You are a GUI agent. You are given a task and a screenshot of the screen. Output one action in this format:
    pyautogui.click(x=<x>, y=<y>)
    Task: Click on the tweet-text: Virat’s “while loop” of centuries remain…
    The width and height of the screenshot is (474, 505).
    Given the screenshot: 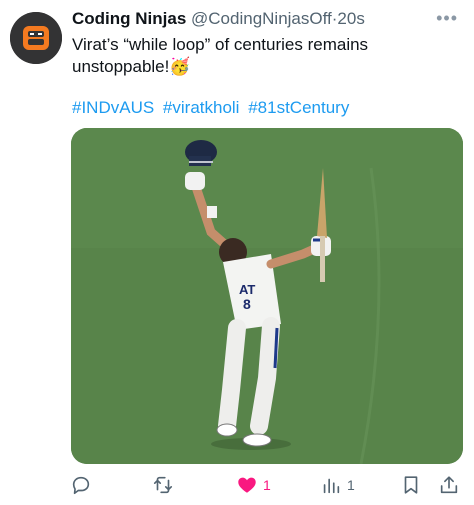 What is the action you would take?
    pyautogui.click(x=220, y=55)
    